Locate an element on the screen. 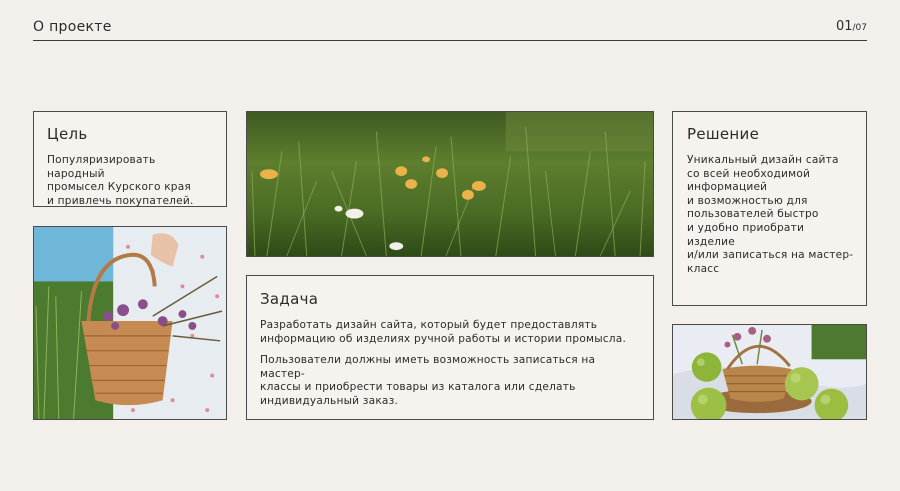  basket-in-hand-image is located at coordinates (130, 323).